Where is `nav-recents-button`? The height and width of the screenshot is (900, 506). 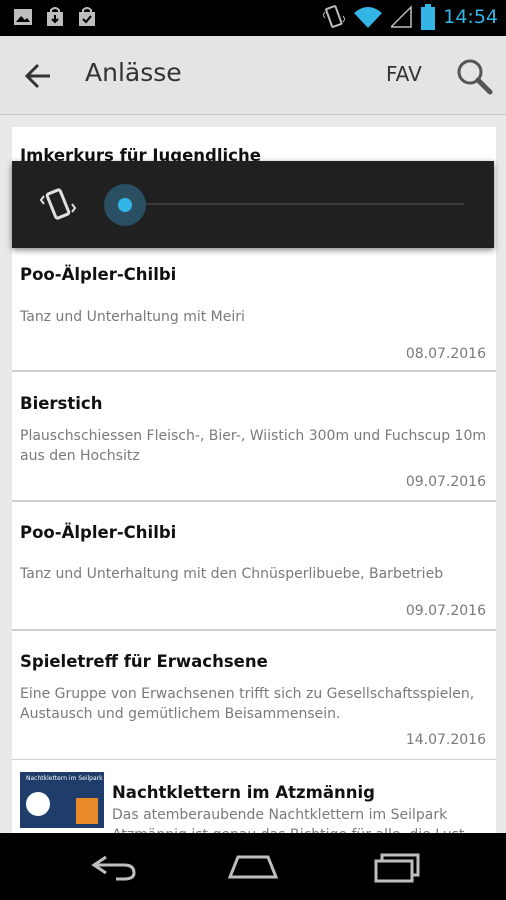
nav-recents-button is located at coordinates (398, 867).